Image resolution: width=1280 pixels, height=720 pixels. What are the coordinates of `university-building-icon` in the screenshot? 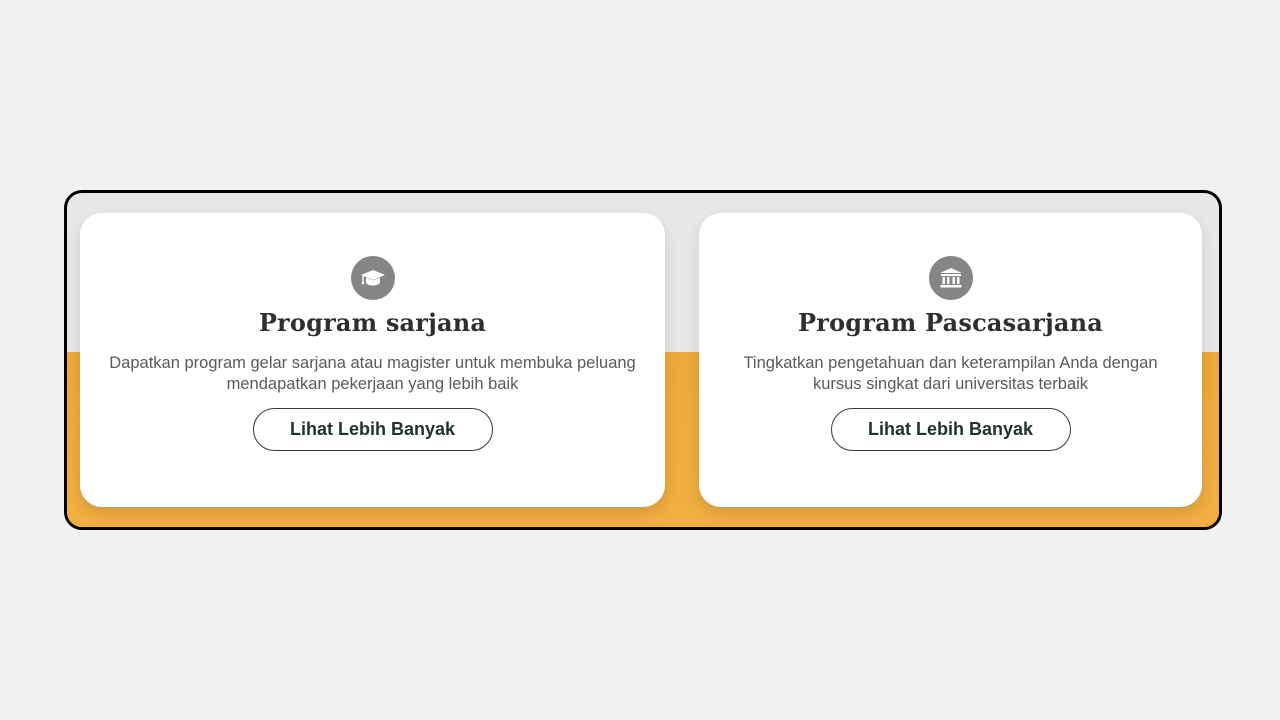 It's located at (950, 278).